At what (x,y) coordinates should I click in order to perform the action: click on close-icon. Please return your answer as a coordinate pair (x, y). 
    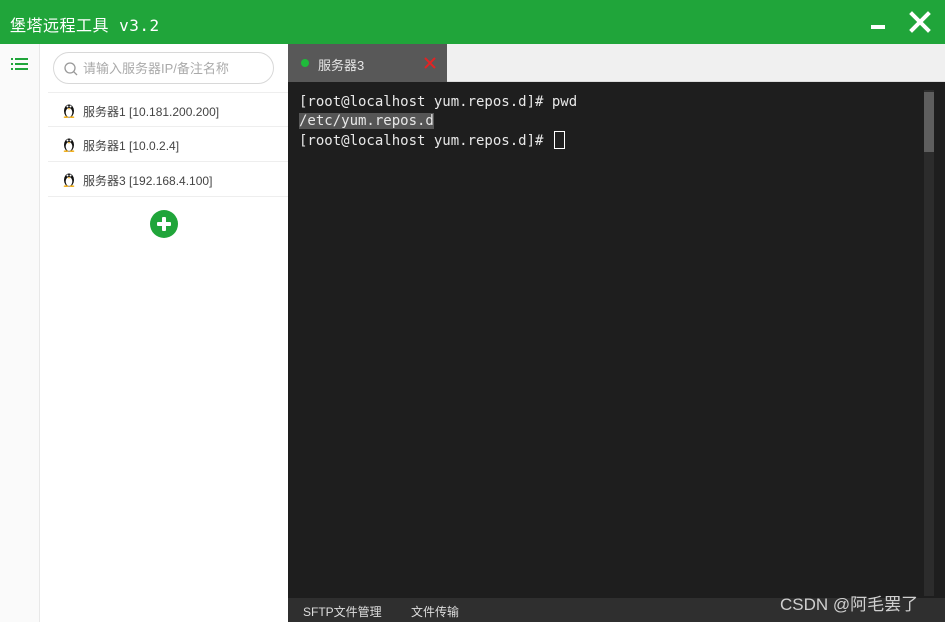
    Looking at the image, I should click on (920, 22).